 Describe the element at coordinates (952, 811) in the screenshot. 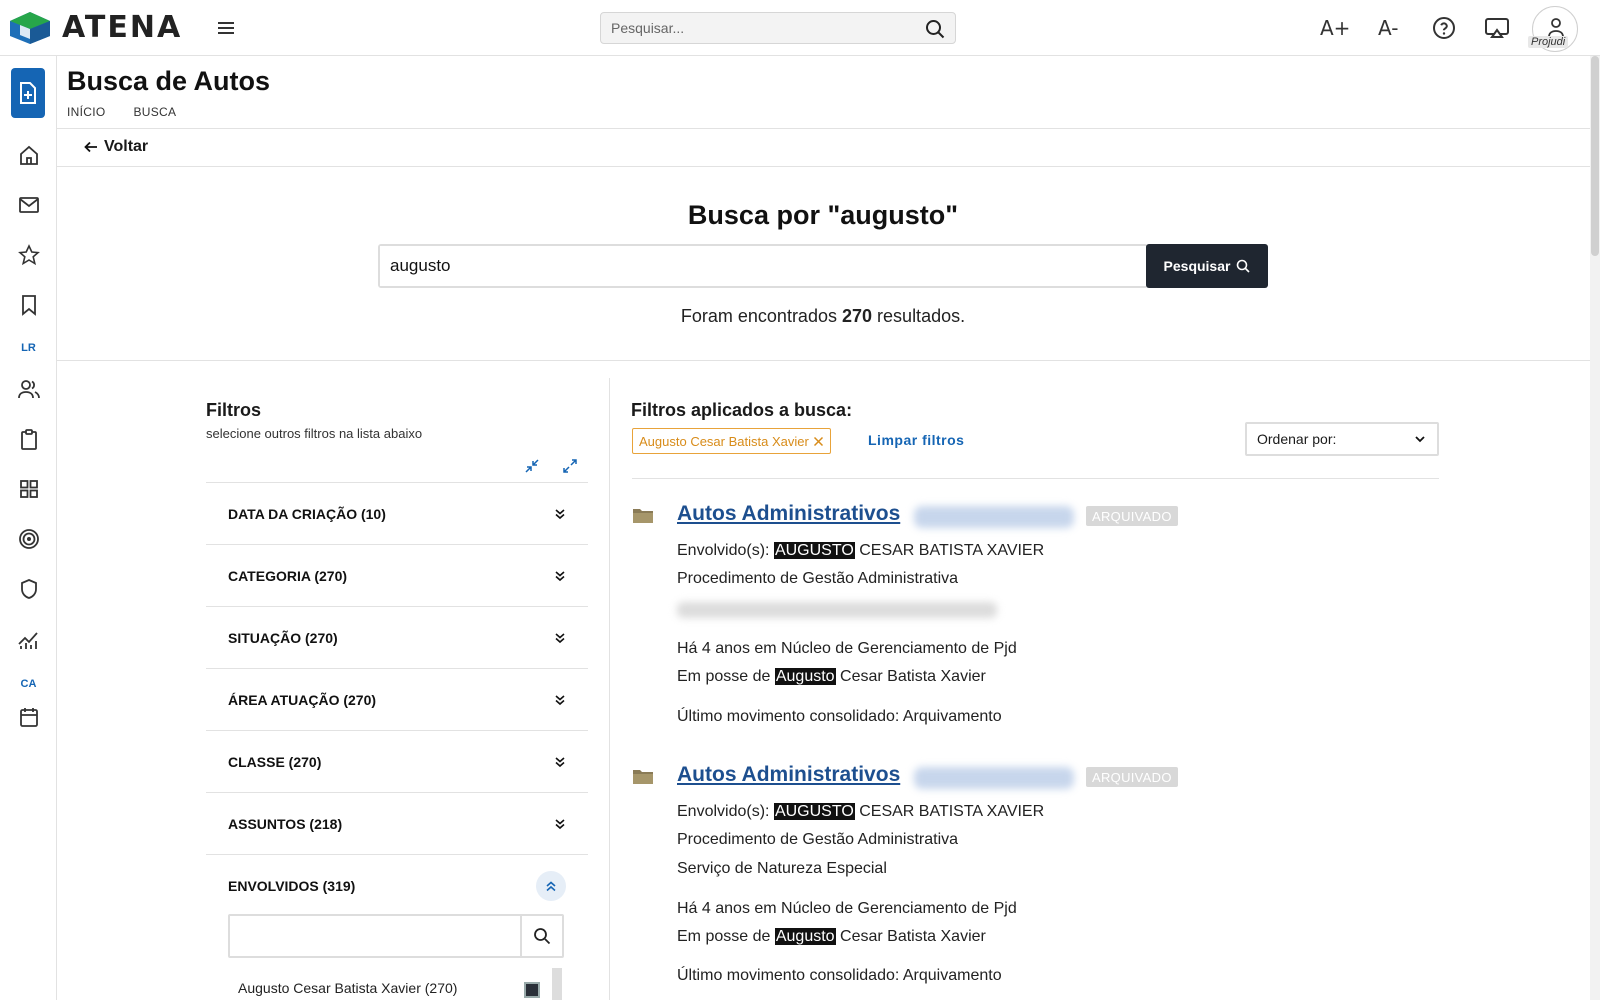

I see `envolvido-name: CESAR BATISTA XAVIER` at that location.